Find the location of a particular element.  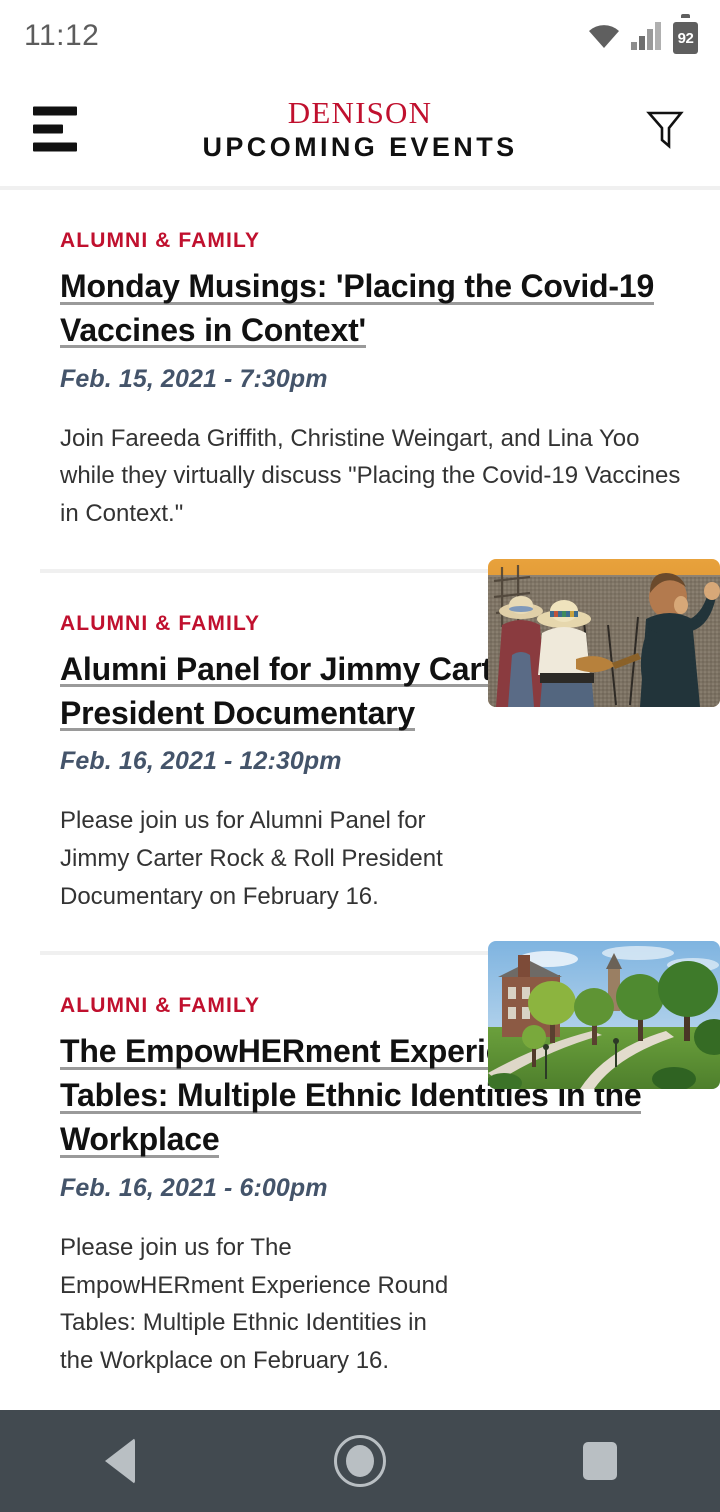

app-header: DENISON UPCOMING EVENTS is located at coordinates (360, 131).